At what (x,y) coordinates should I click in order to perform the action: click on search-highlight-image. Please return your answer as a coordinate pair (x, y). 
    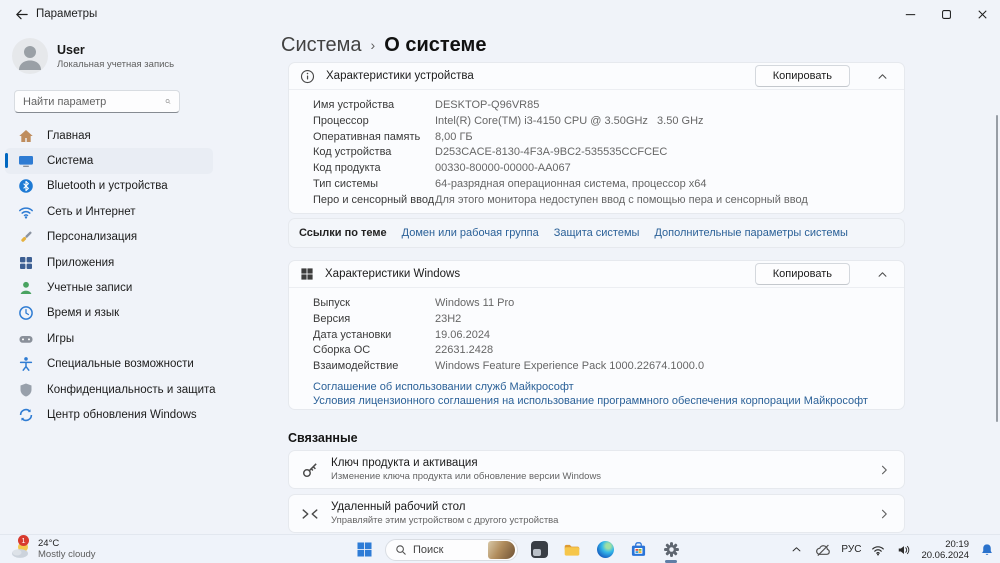
    Looking at the image, I should click on (501, 549).